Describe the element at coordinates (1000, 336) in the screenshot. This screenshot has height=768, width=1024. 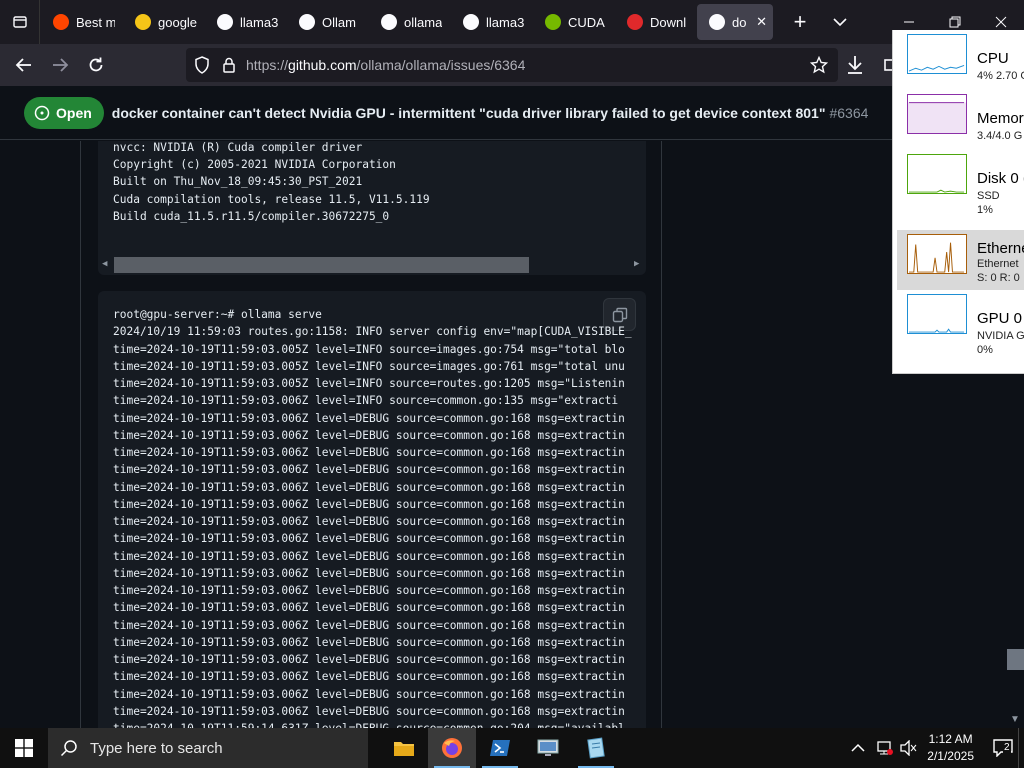
I see `perf-detail: NVIDIA G` at that location.